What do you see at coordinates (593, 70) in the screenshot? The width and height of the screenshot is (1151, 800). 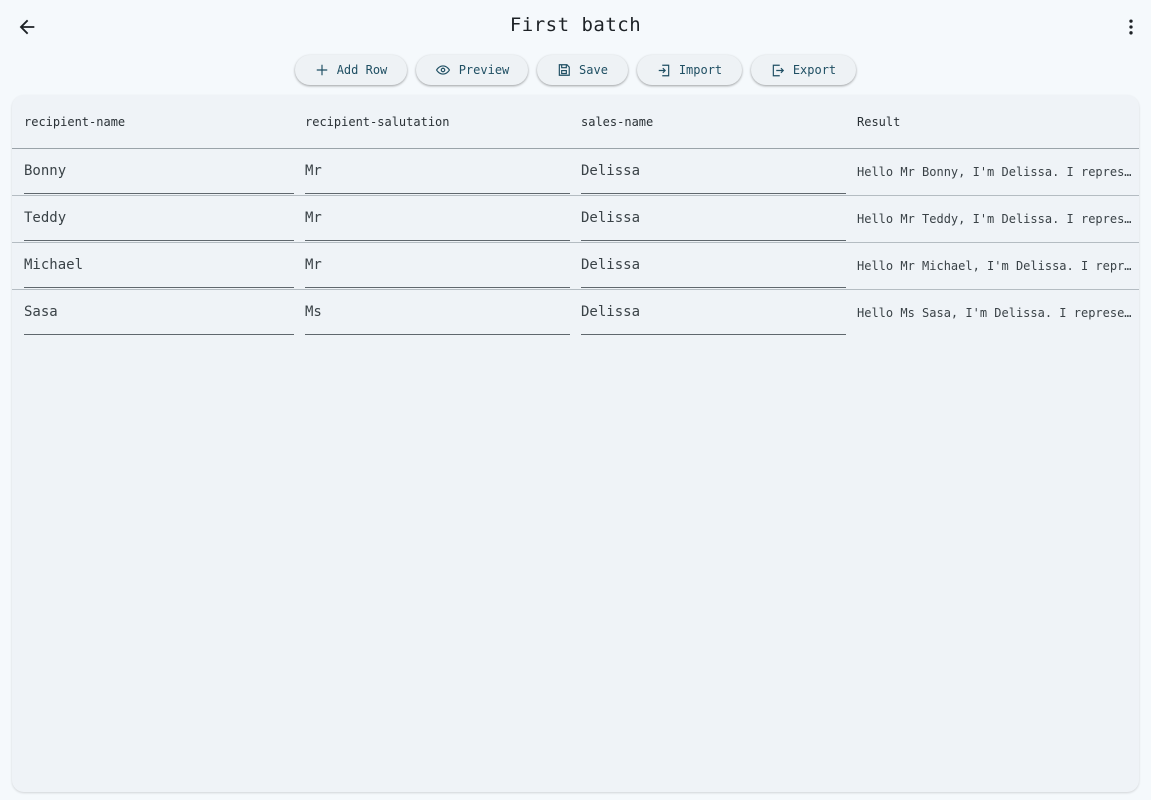 I see `save-label: Save` at bounding box center [593, 70].